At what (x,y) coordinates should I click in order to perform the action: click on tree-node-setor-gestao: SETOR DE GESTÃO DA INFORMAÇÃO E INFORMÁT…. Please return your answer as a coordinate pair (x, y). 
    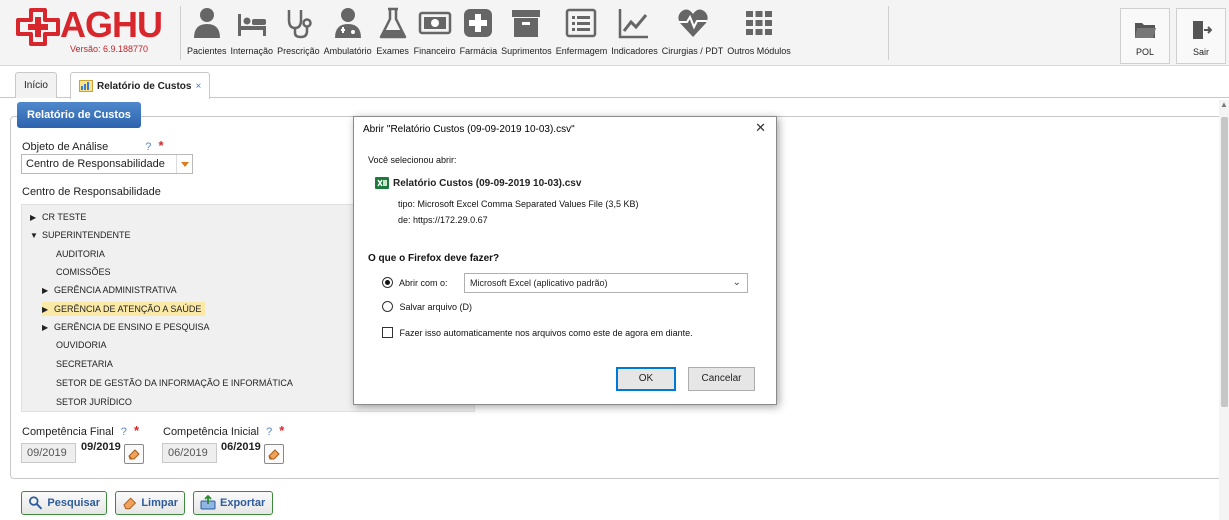
    Looking at the image, I should click on (174, 383).